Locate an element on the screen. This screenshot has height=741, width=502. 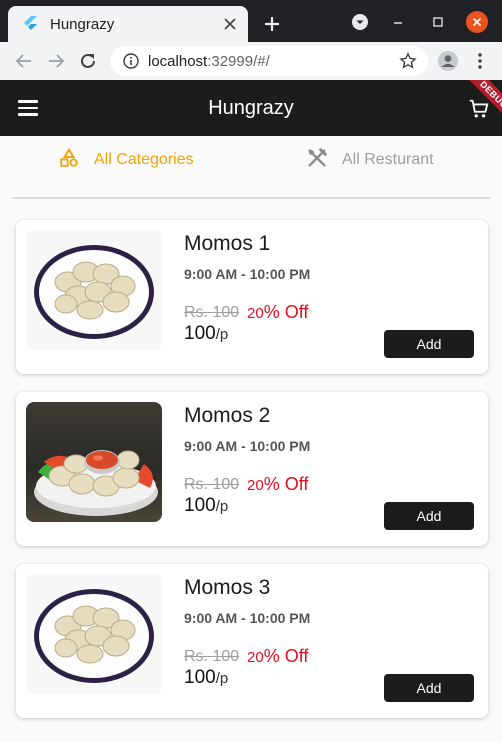
restaurant-icon is located at coordinates (317, 160).